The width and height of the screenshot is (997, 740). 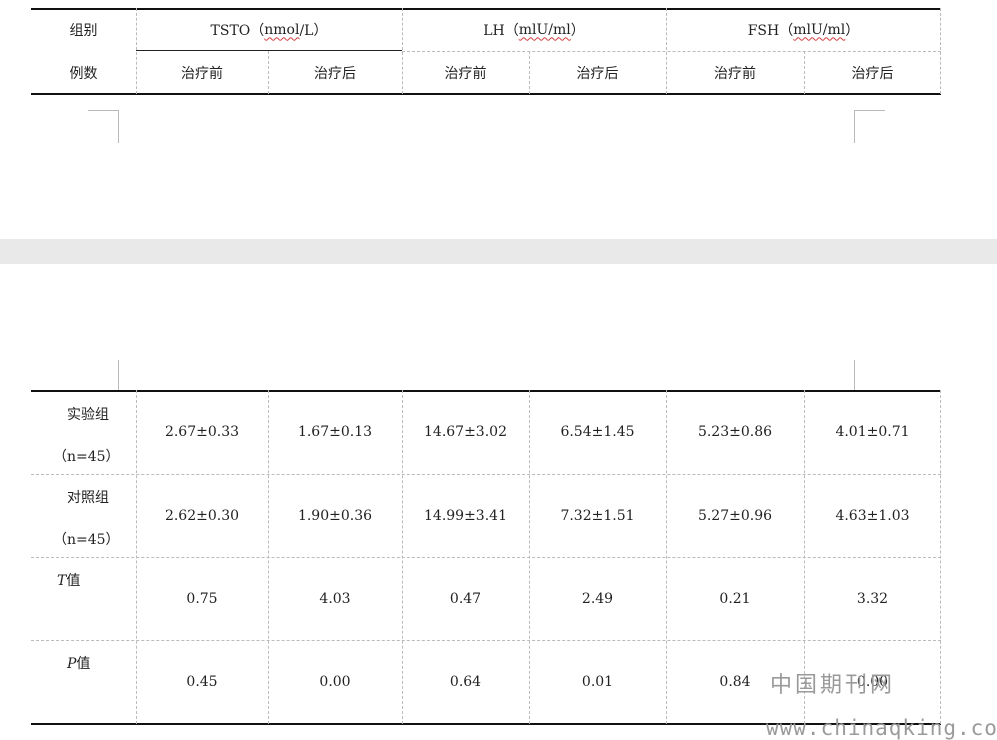 What do you see at coordinates (465, 432) in the screenshot?
I see `table-cell: 14.67±3.02` at bounding box center [465, 432].